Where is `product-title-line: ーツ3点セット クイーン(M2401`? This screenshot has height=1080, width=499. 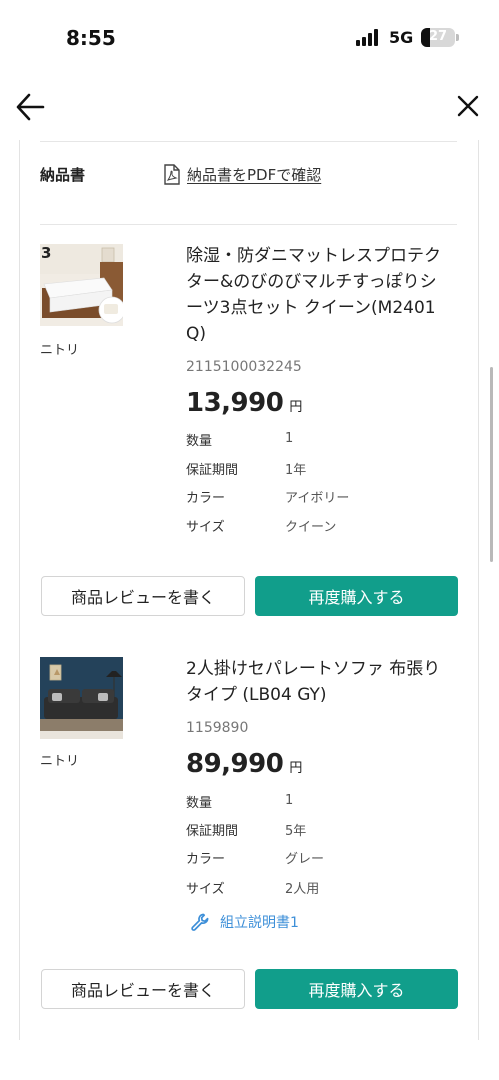
product-title-line: ーツ3点セット クイーン(M2401 is located at coordinates (311, 308).